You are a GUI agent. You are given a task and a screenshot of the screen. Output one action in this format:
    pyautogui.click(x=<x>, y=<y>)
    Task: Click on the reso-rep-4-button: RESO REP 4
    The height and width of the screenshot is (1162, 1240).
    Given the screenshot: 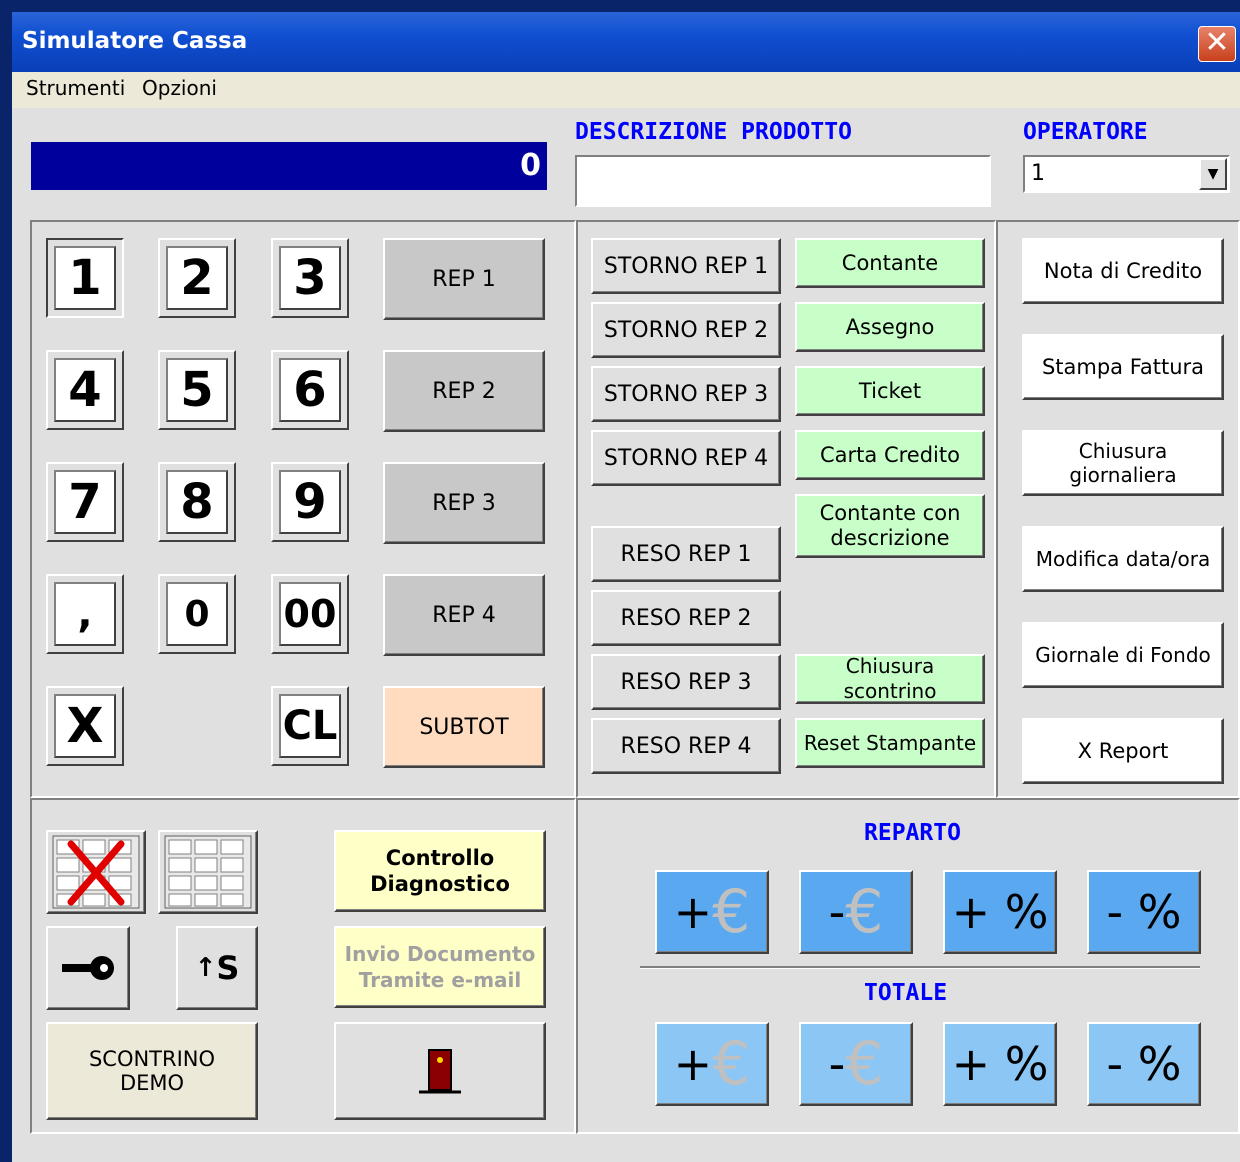 What is the action you would take?
    pyautogui.click(x=686, y=746)
    